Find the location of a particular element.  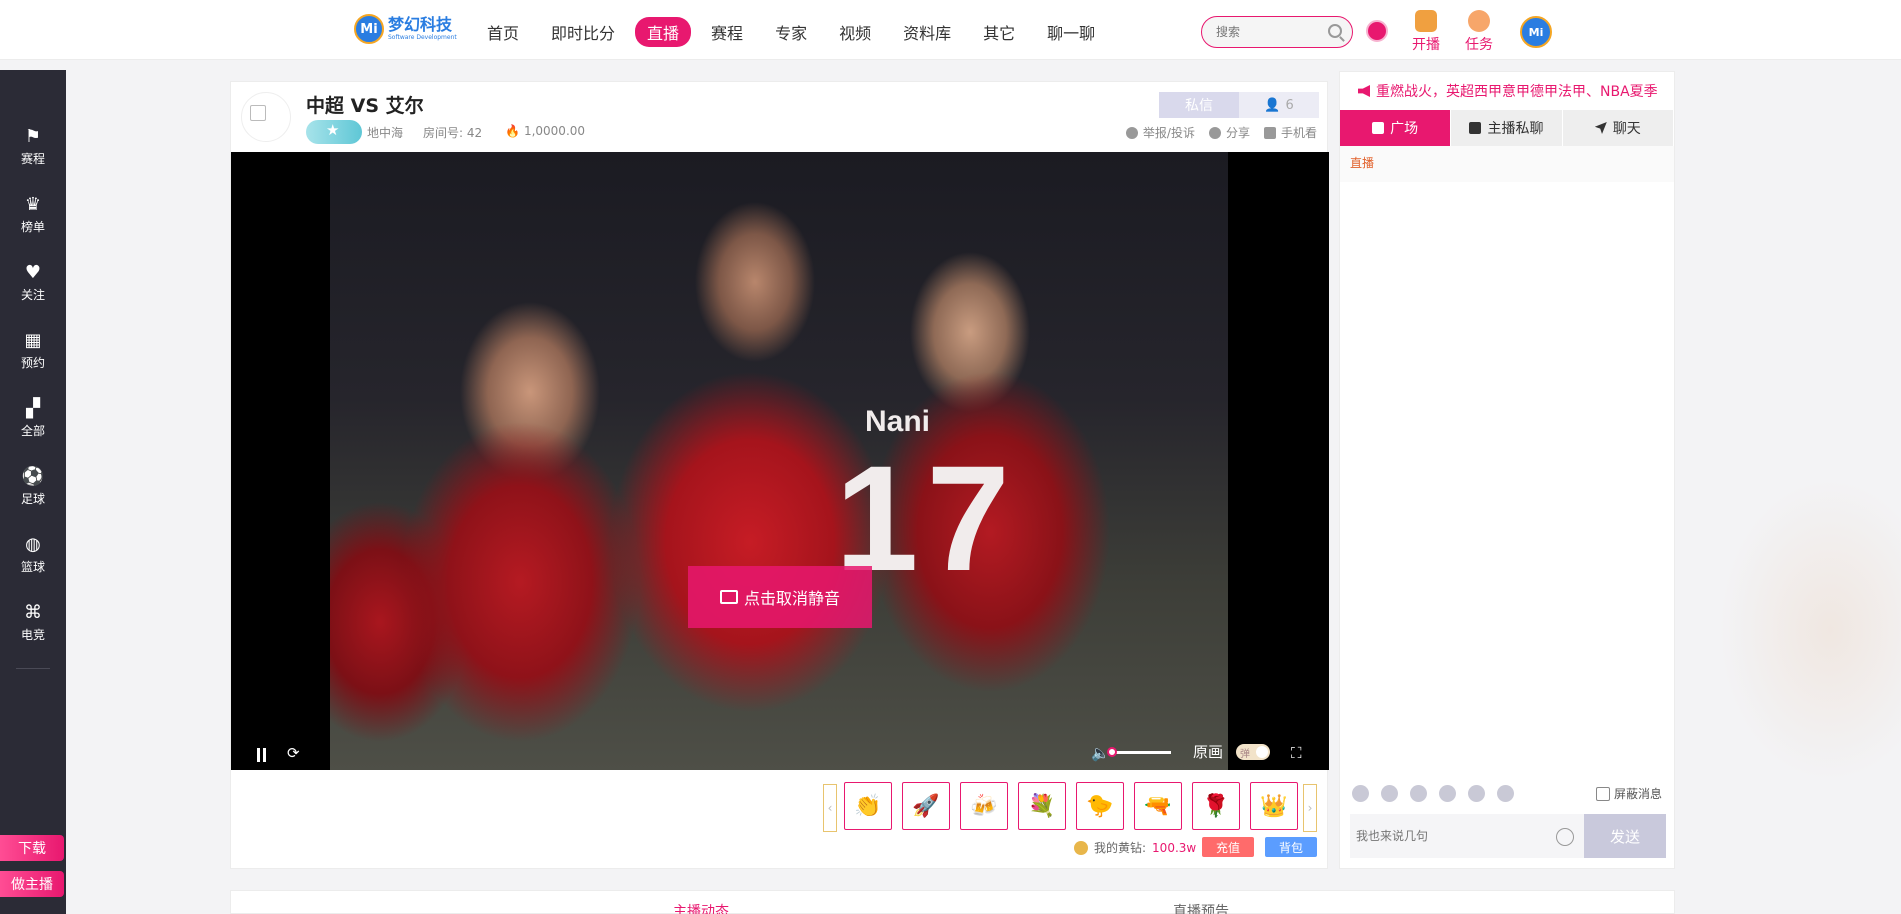

calendar-icon: ▦ is located at coordinates (33, 340).